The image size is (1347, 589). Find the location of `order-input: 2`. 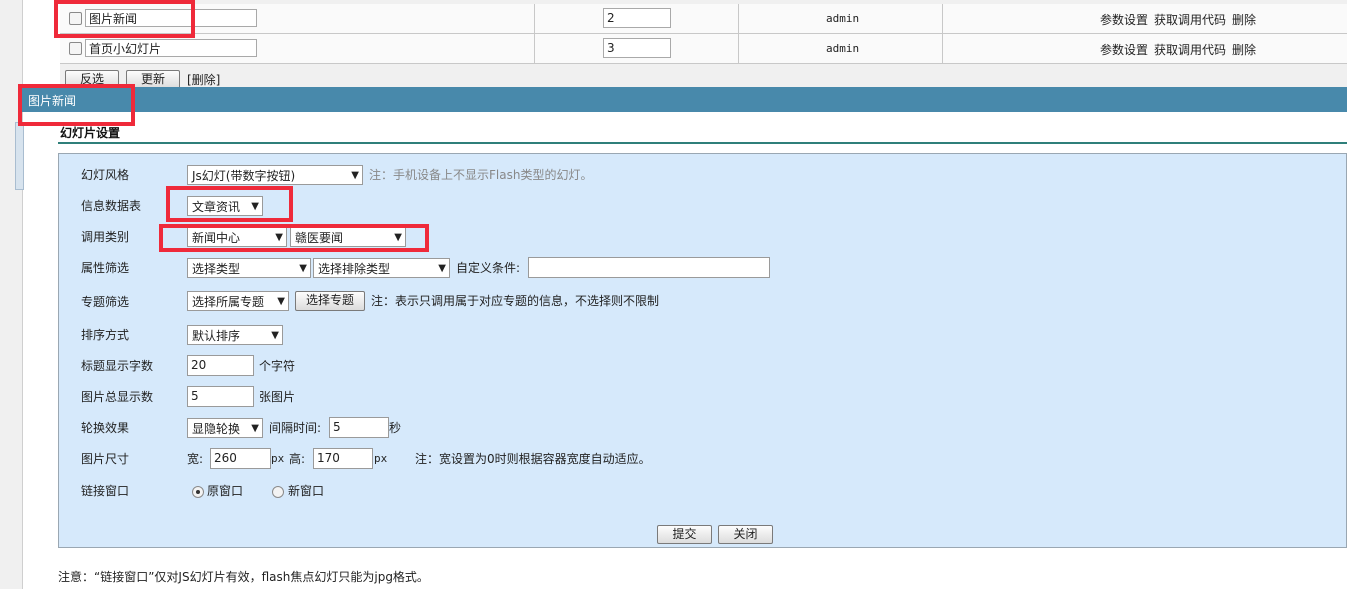

order-input: 2 is located at coordinates (637, 18).